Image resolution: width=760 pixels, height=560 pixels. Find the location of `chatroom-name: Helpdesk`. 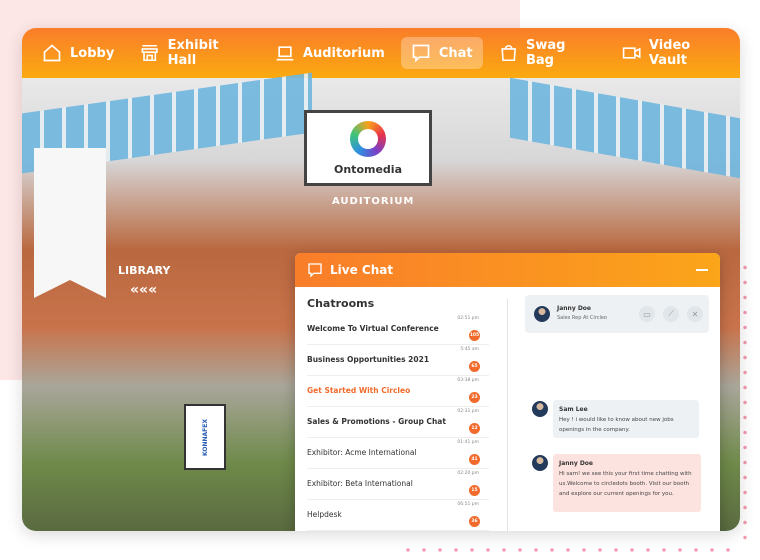

chatroom-name: Helpdesk is located at coordinates (324, 514).